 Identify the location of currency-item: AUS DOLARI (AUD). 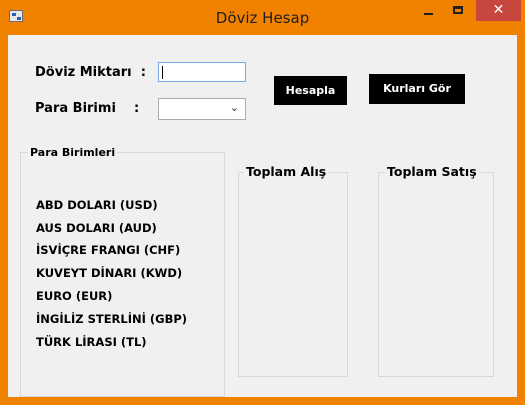
(96, 228).